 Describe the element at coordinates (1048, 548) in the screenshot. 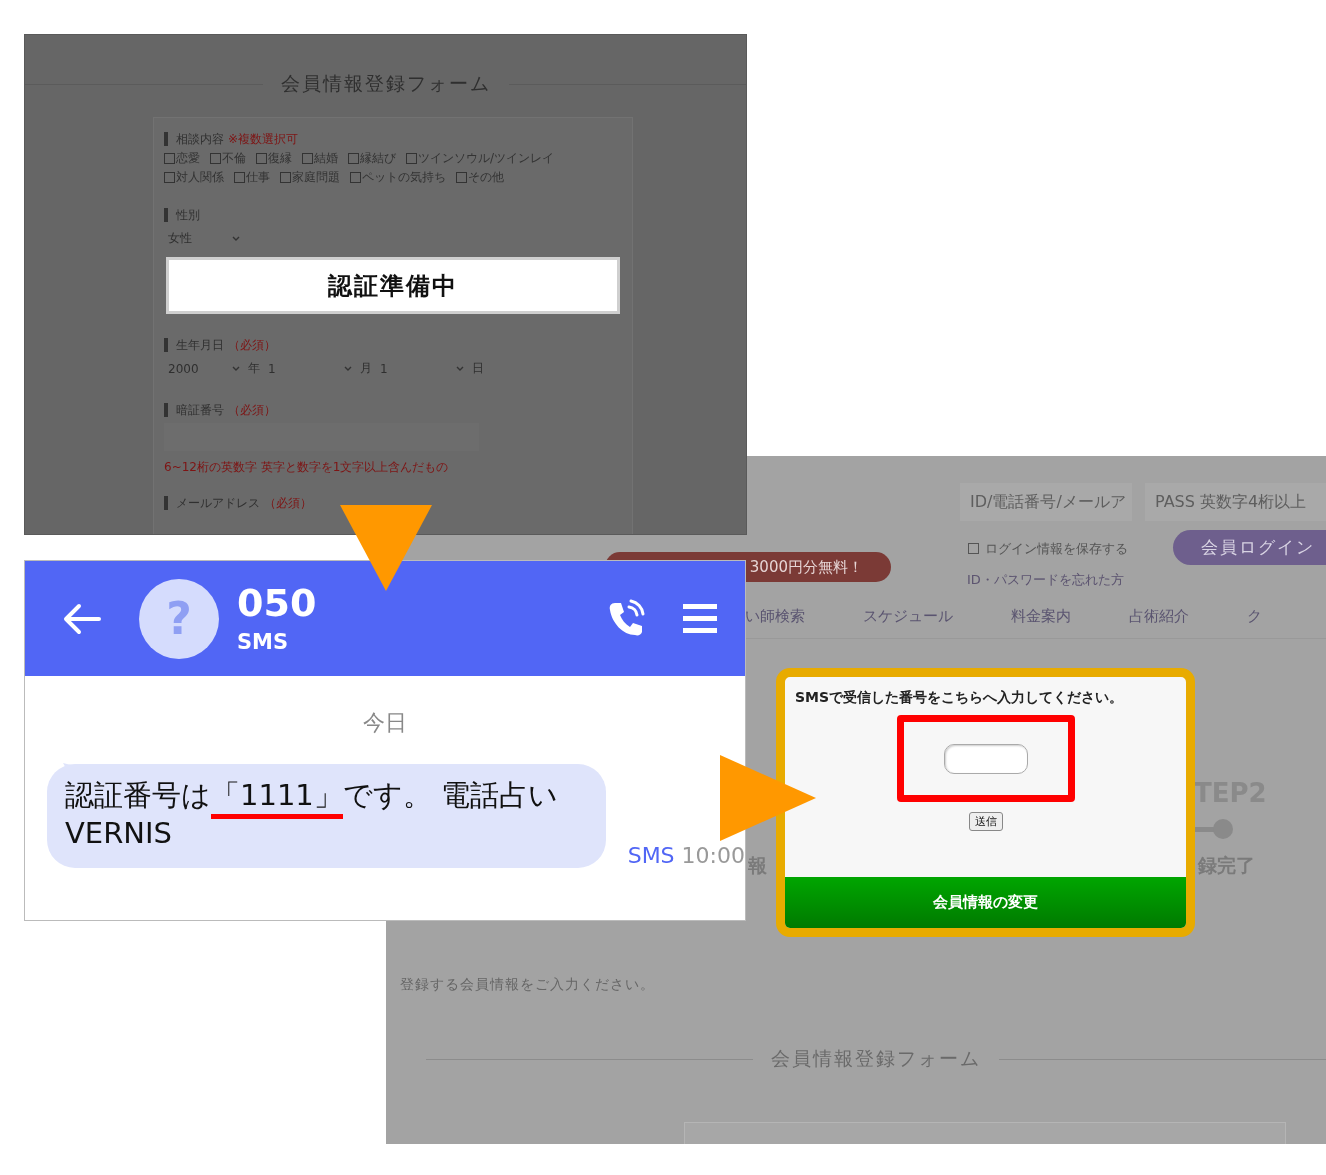

I see `remember-checkbox: ログイン情報を保存する` at that location.